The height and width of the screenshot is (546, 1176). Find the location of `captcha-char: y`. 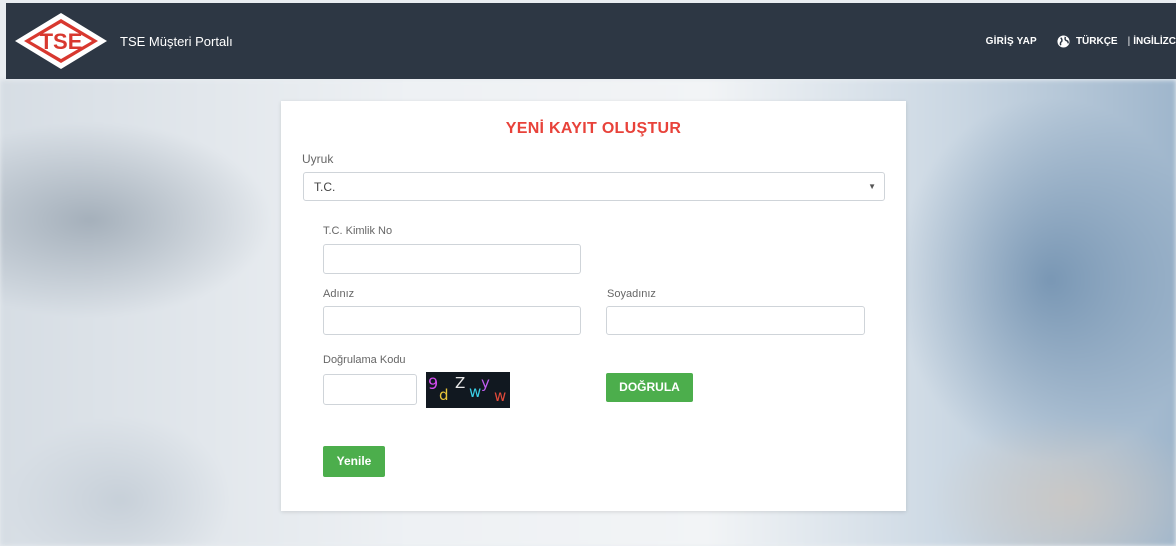

captcha-char: y is located at coordinates (485, 383).